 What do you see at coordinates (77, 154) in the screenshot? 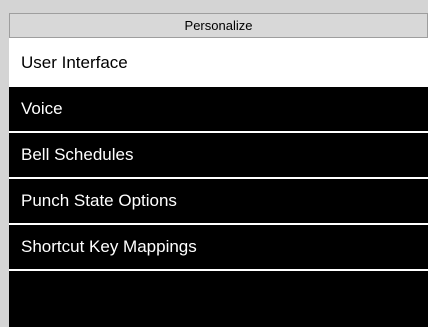
I see `menu-item-label: Bell Schedules` at bounding box center [77, 154].